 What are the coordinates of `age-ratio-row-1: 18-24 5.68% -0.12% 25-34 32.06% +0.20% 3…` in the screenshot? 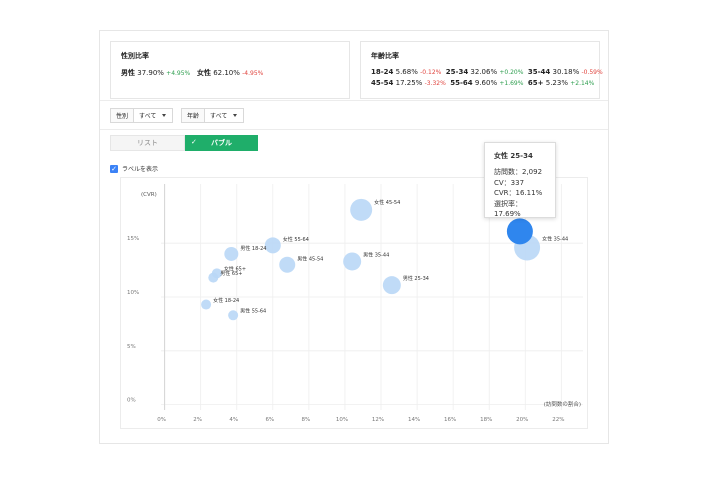 It's located at (487, 72).